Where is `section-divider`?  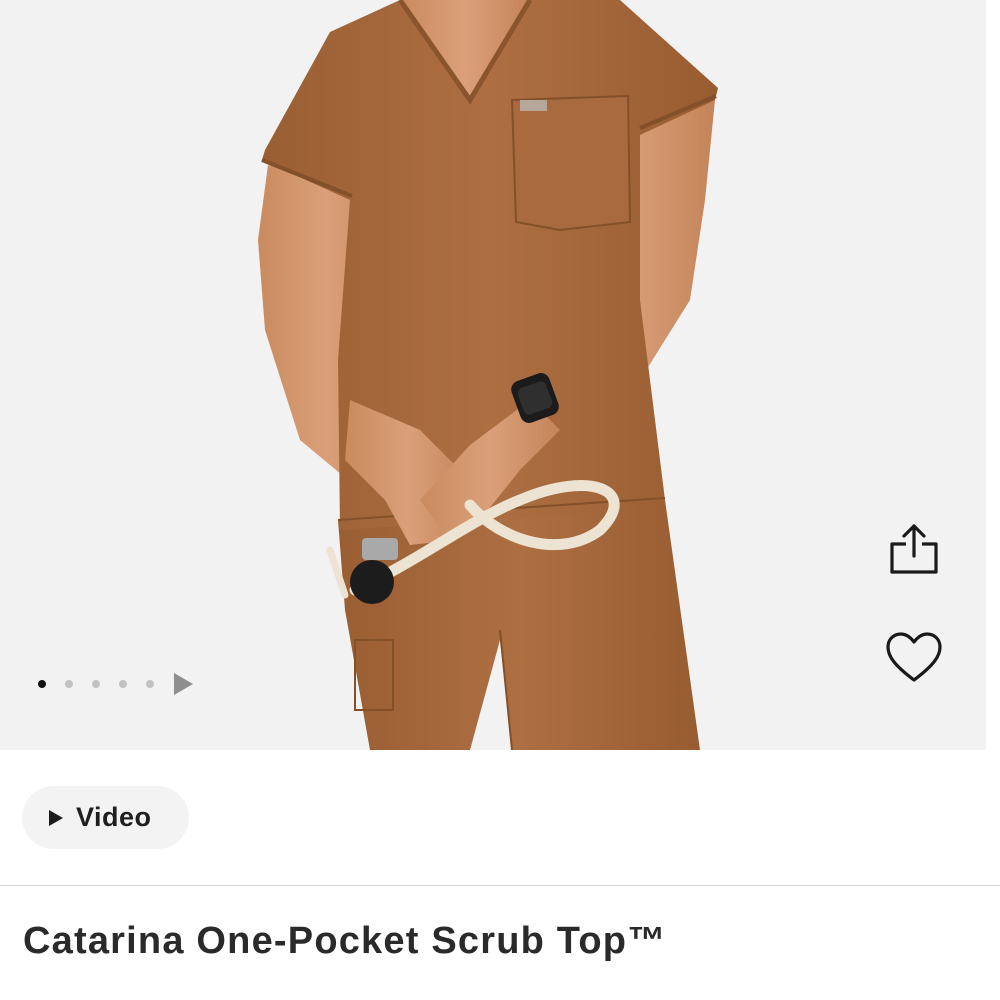
section-divider is located at coordinates (500, 885).